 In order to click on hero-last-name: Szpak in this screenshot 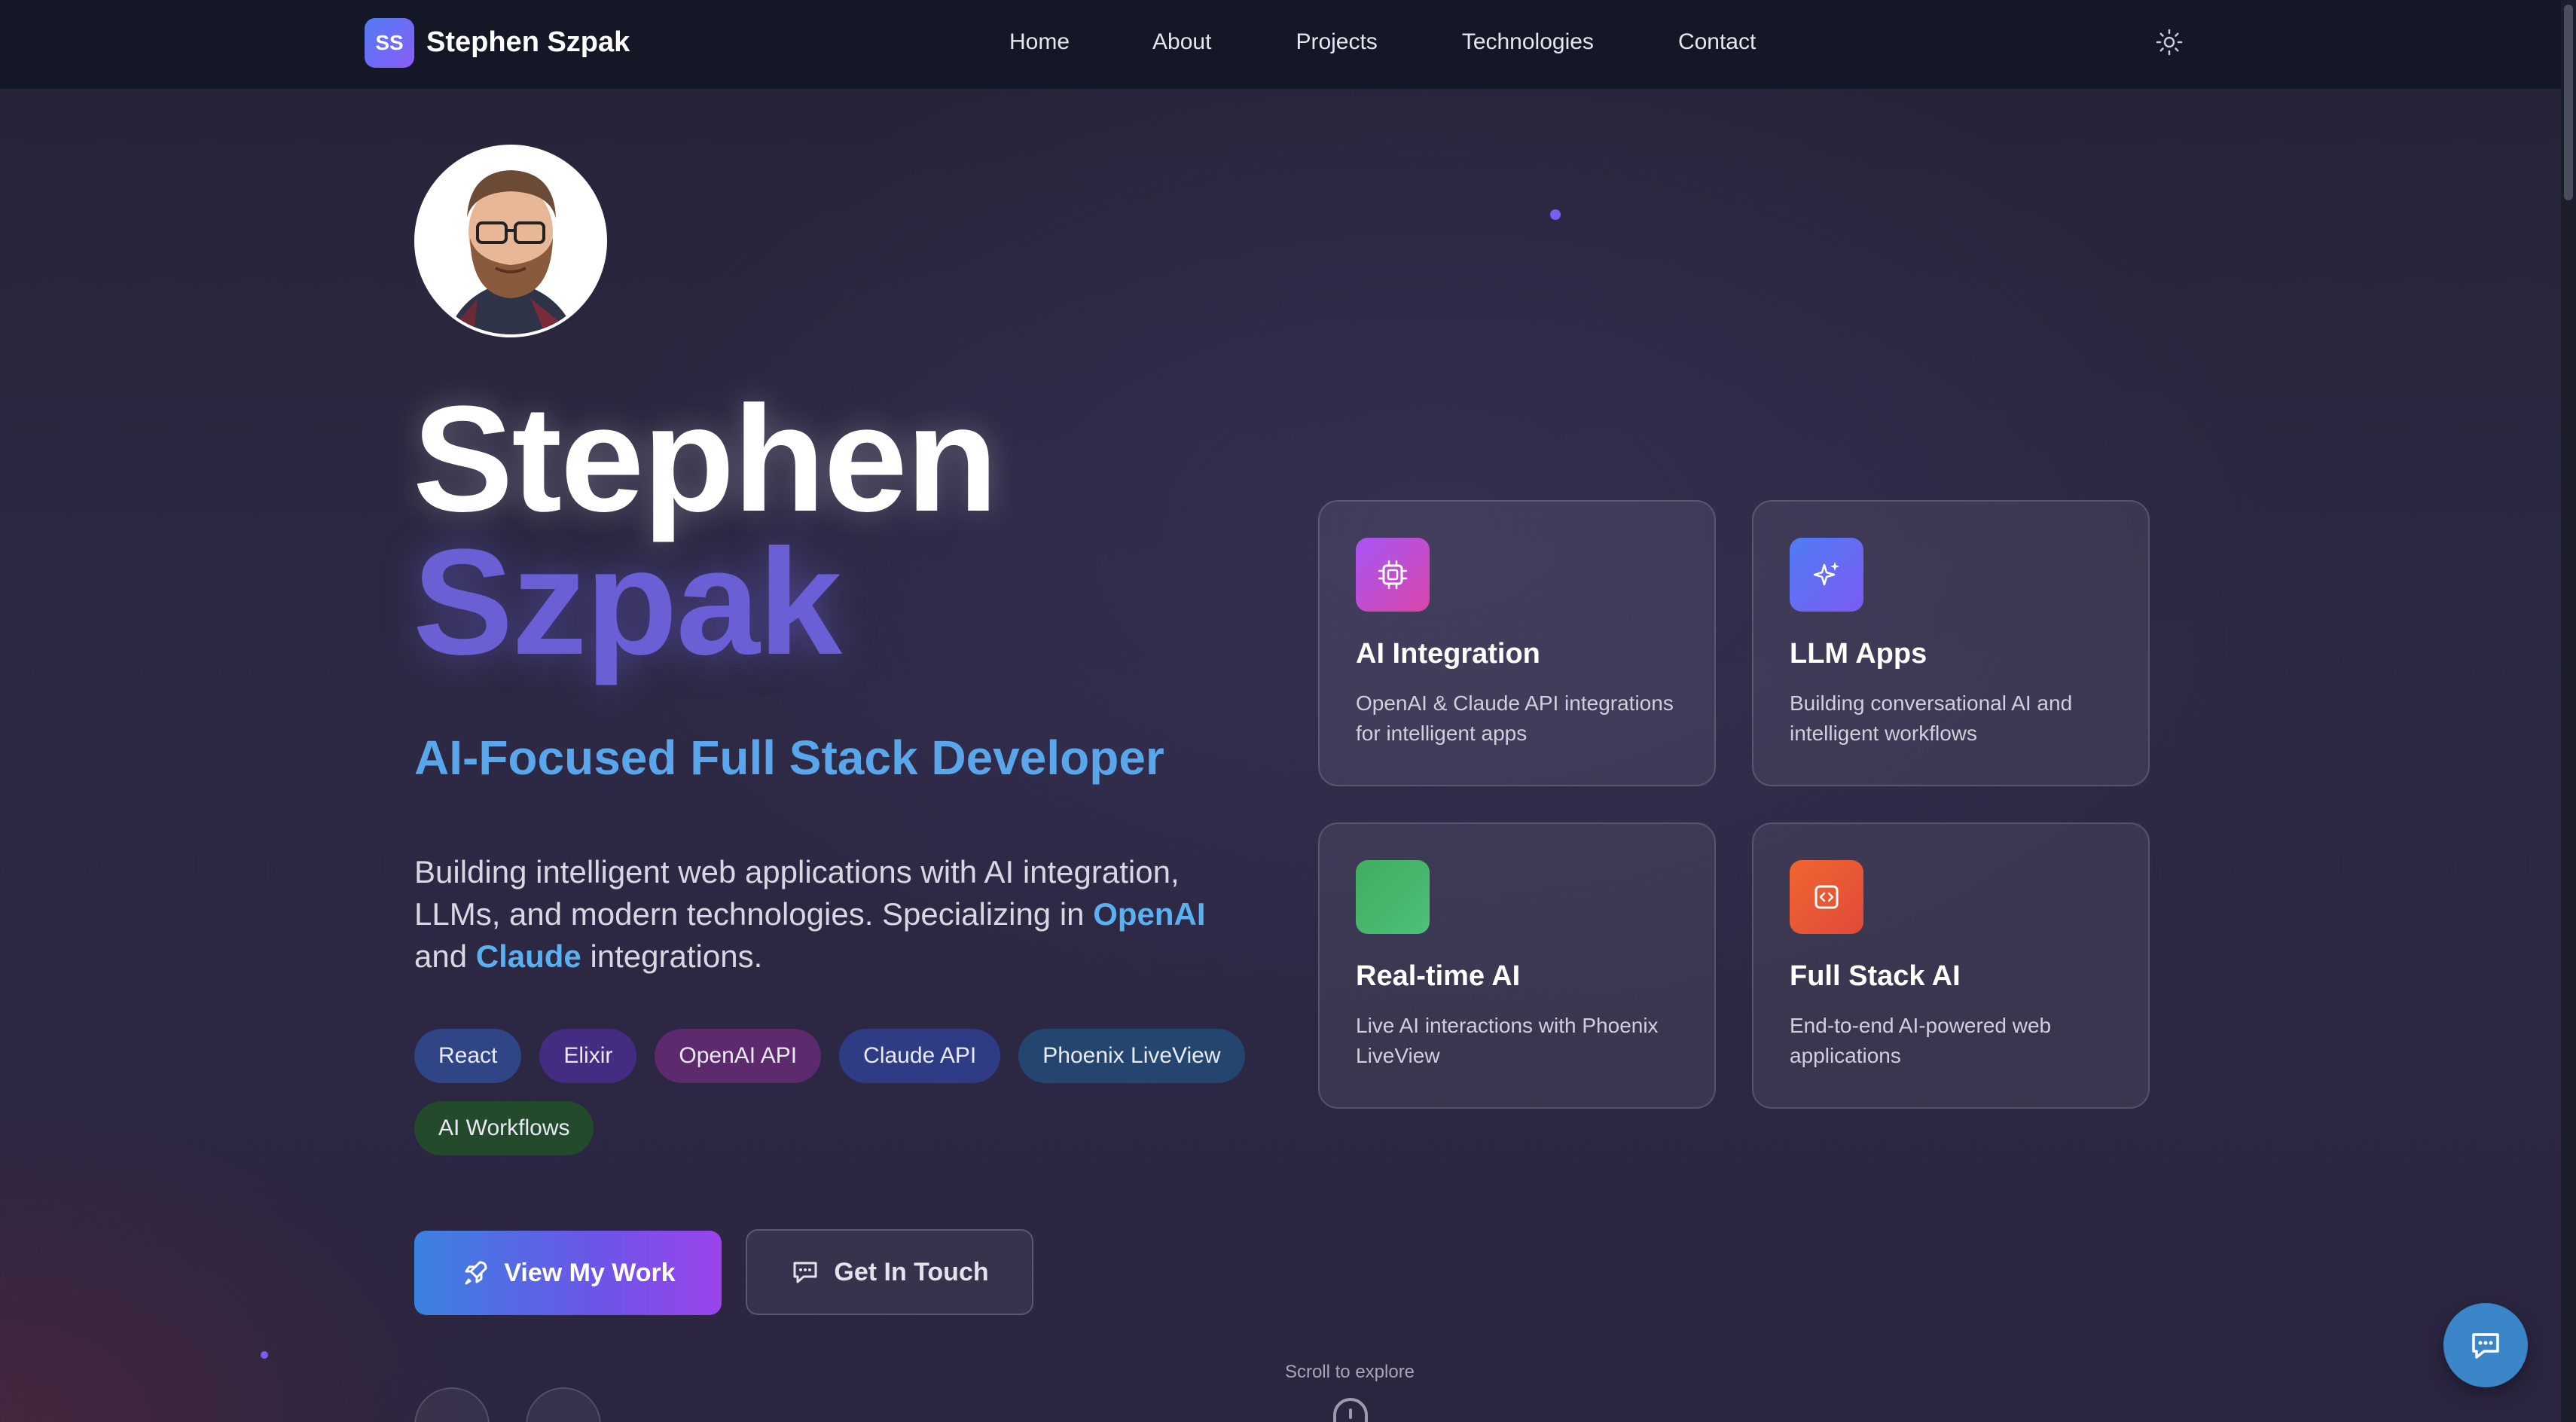, I will do `click(628, 602)`.